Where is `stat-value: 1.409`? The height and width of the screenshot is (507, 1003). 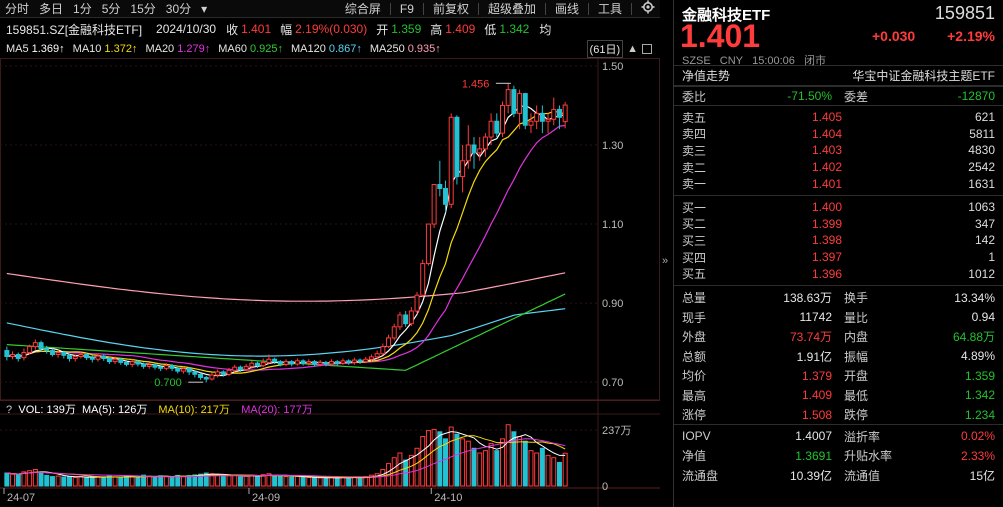 stat-value: 1.409 is located at coordinates (816, 395).